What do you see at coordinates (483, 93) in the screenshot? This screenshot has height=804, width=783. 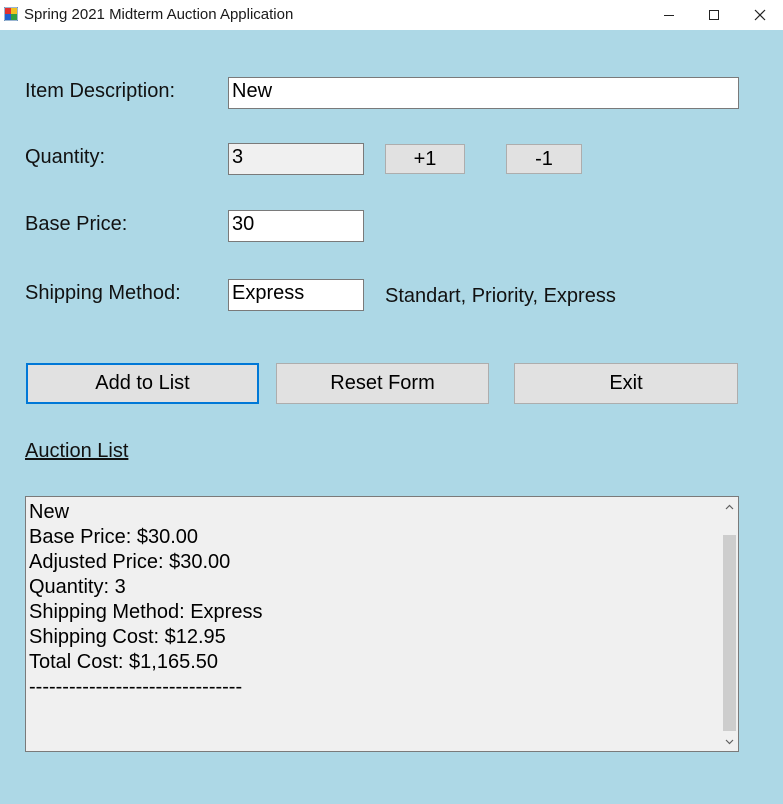 I see `item-description-input: New` at bounding box center [483, 93].